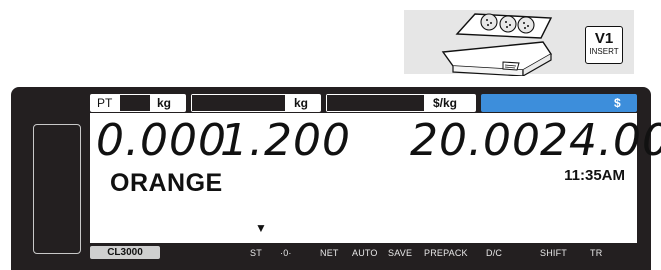 The width and height of the screenshot is (661, 270). I want to click on total-price-value: 24.00, so click(600, 140).